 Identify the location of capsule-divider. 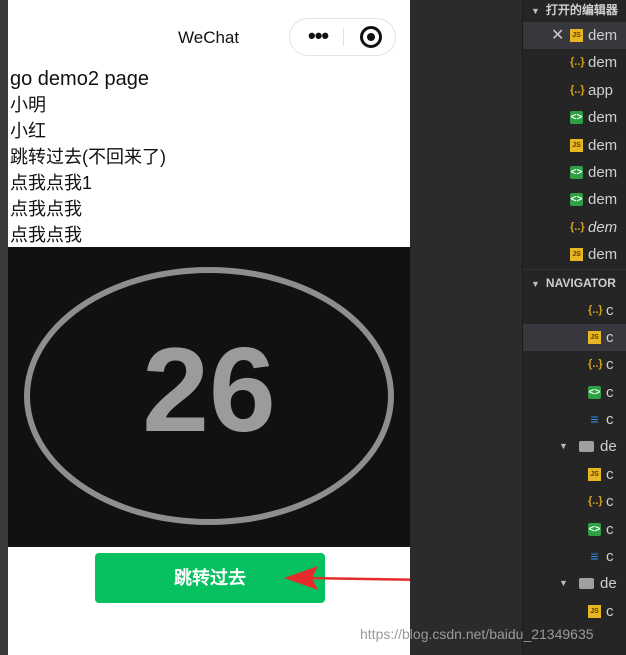
(343, 37).